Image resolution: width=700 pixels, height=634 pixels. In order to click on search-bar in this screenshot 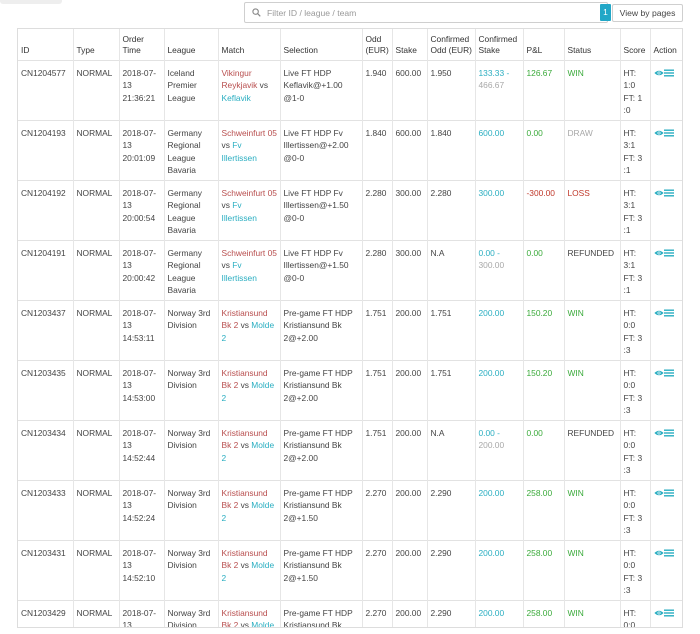, I will do `click(426, 12)`.